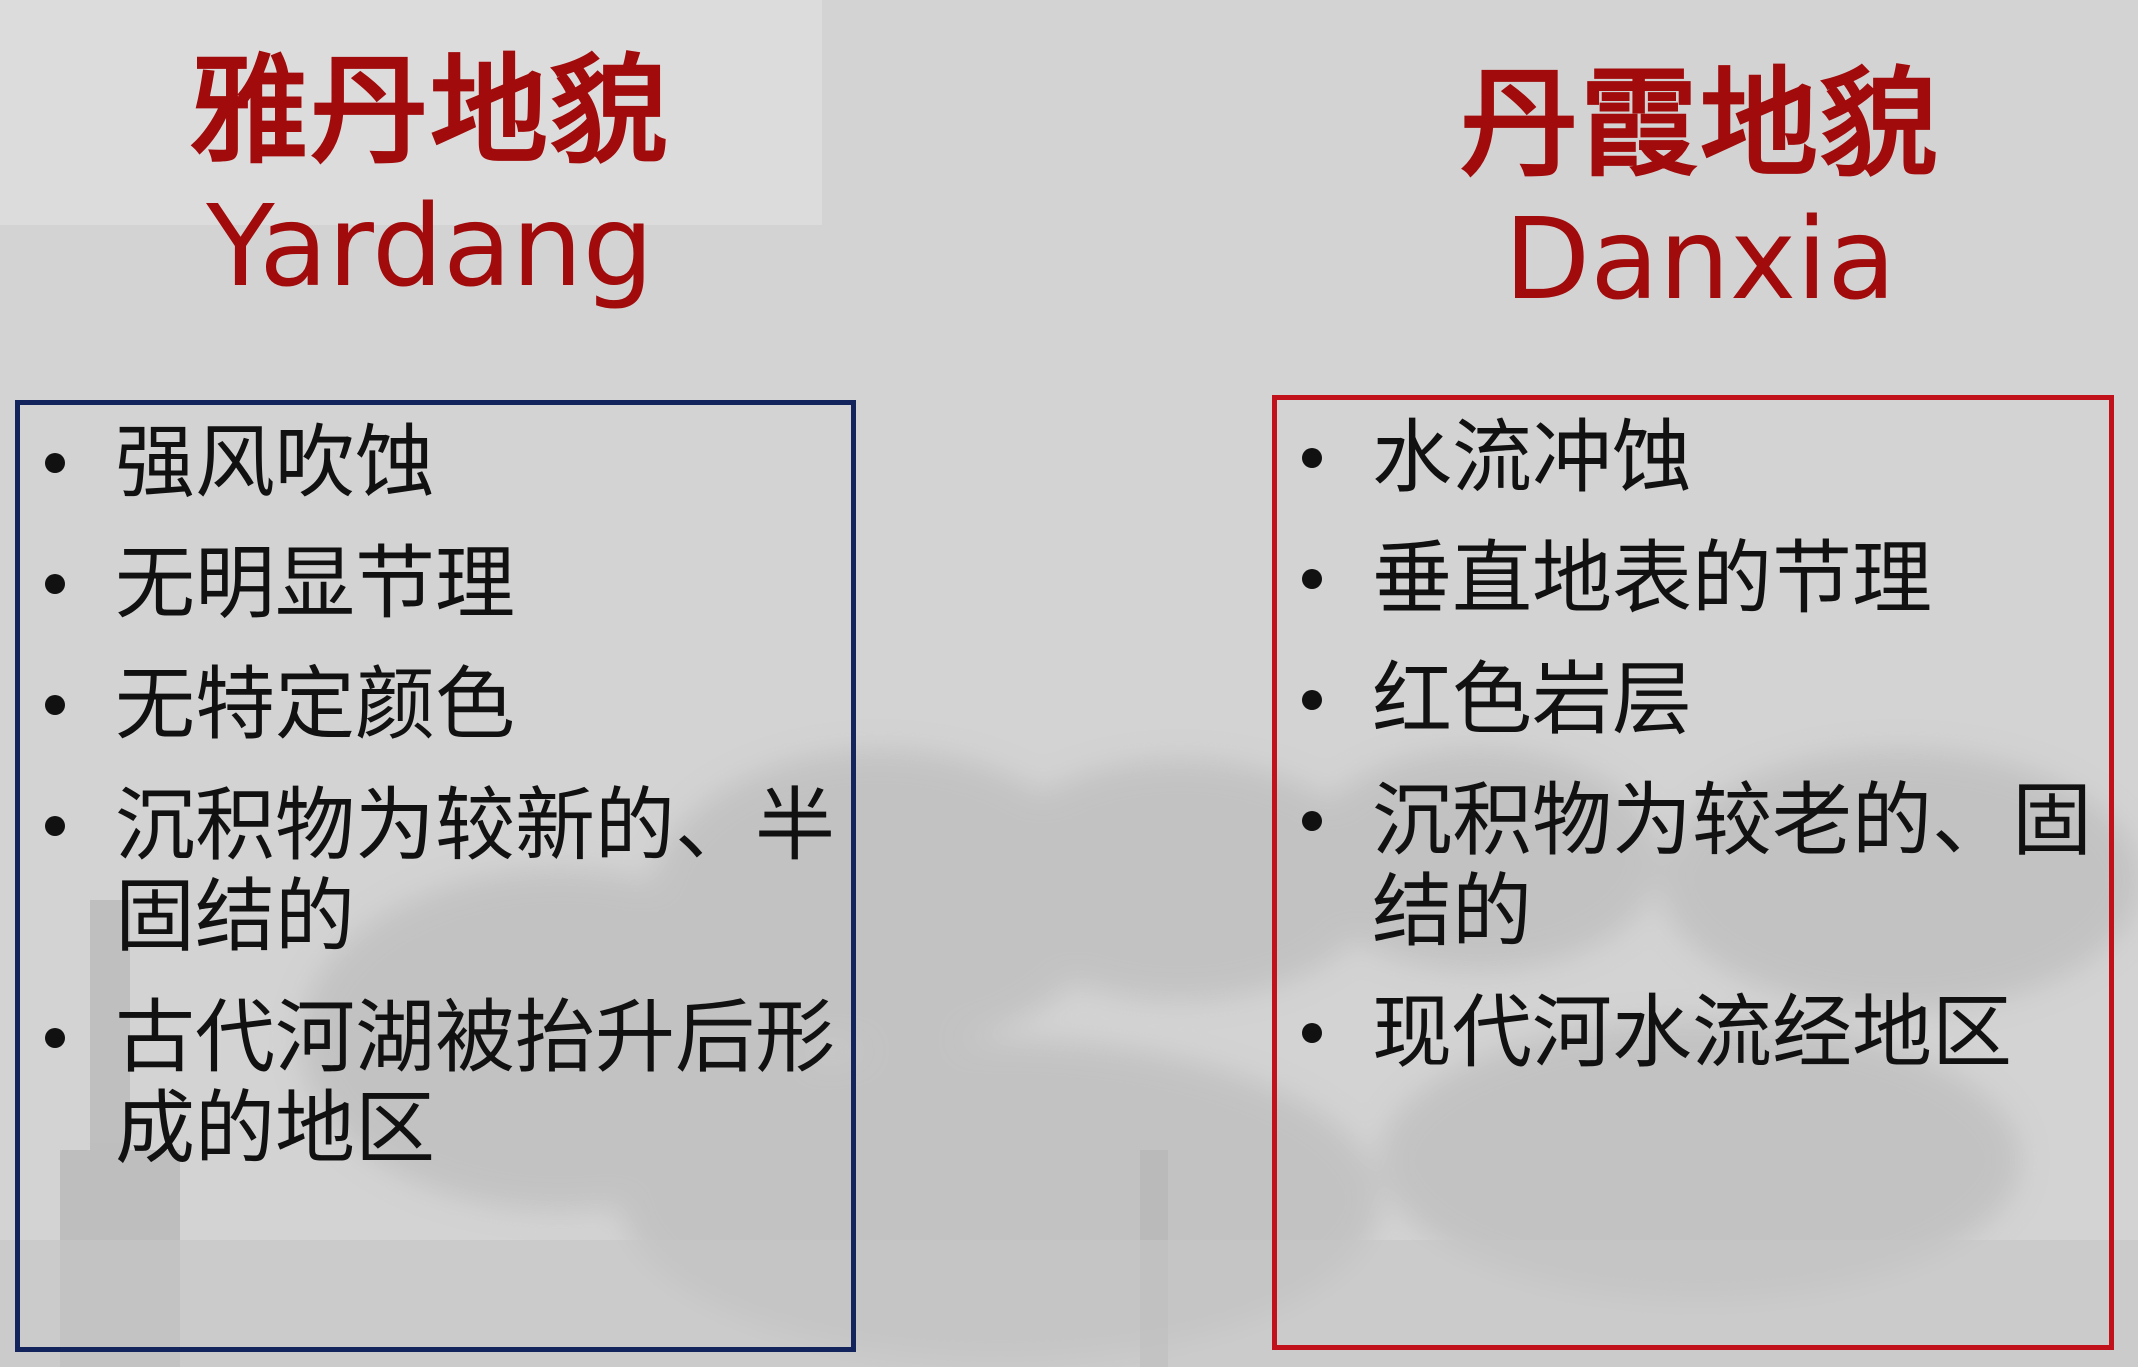 Image resolution: width=2138 pixels, height=1367 pixels. I want to click on list-item: 现代河水流经地区, so click(1693, 1032).